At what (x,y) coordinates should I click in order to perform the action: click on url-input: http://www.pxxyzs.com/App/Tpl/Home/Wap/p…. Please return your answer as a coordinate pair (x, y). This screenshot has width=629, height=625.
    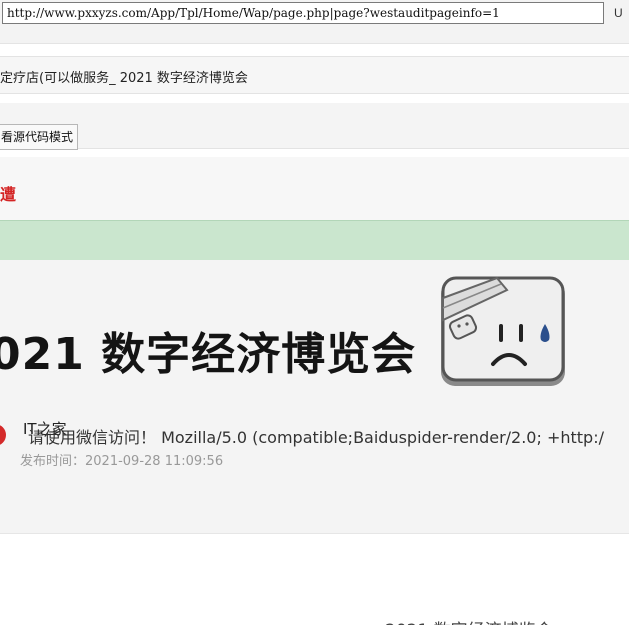
    Looking at the image, I should click on (303, 13).